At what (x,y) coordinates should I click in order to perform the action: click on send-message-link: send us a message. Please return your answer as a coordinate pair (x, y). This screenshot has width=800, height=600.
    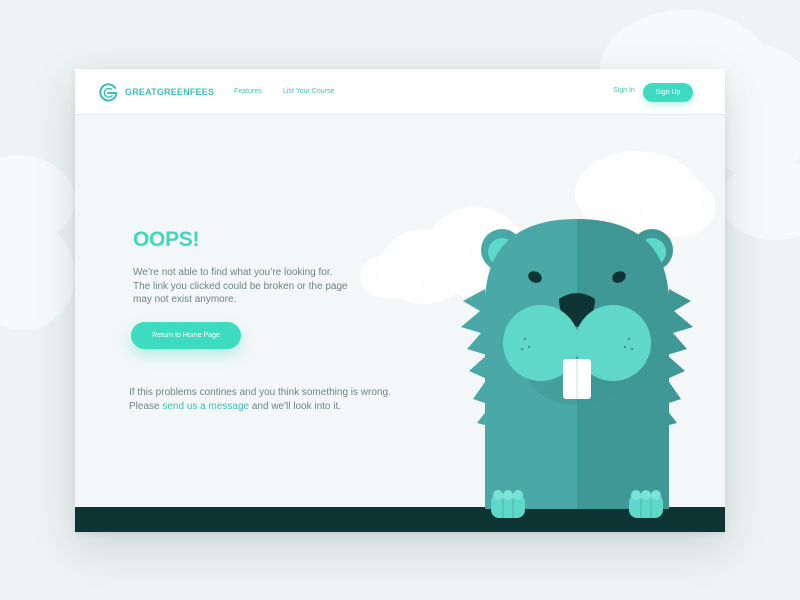
    Looking at the image, I should click on (205, 406).